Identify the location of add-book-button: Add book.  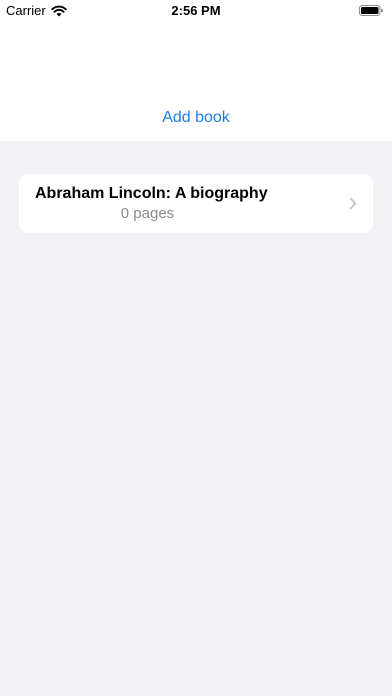
(196, 118).